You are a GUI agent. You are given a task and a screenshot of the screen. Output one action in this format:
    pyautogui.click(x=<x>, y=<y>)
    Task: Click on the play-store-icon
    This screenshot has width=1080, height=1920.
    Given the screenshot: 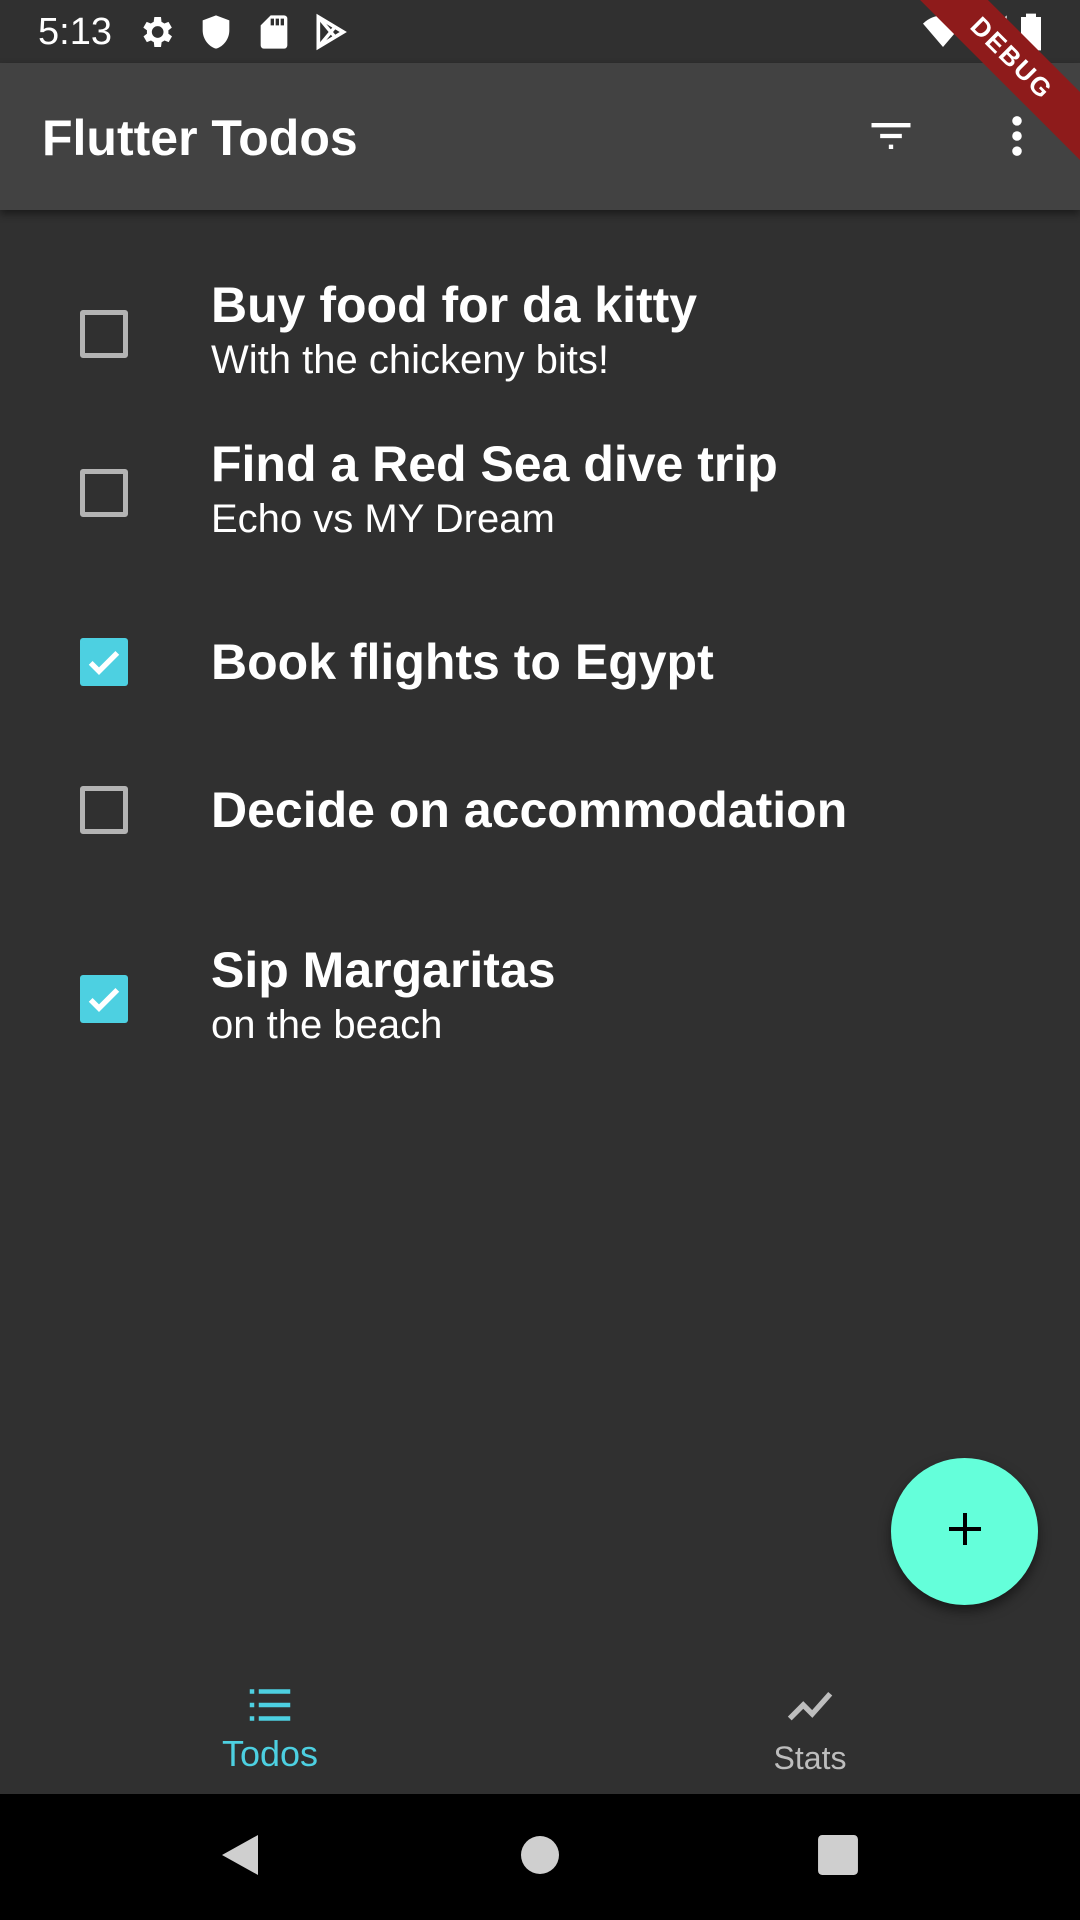 What is the action you would take?
    pyautogui.click(x=330, y=32)
    